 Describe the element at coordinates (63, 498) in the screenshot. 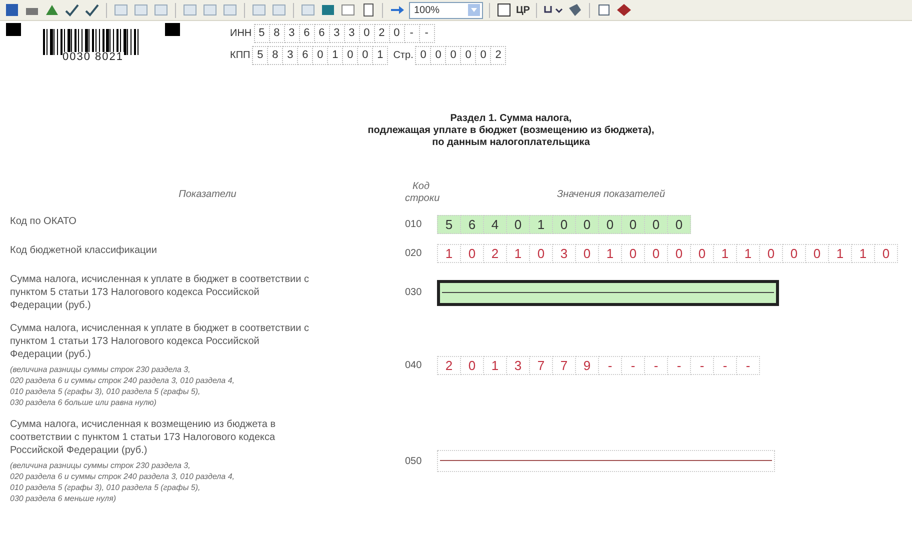

I see `row-note: 030 раздела 6 меньше нуля)` at that location.